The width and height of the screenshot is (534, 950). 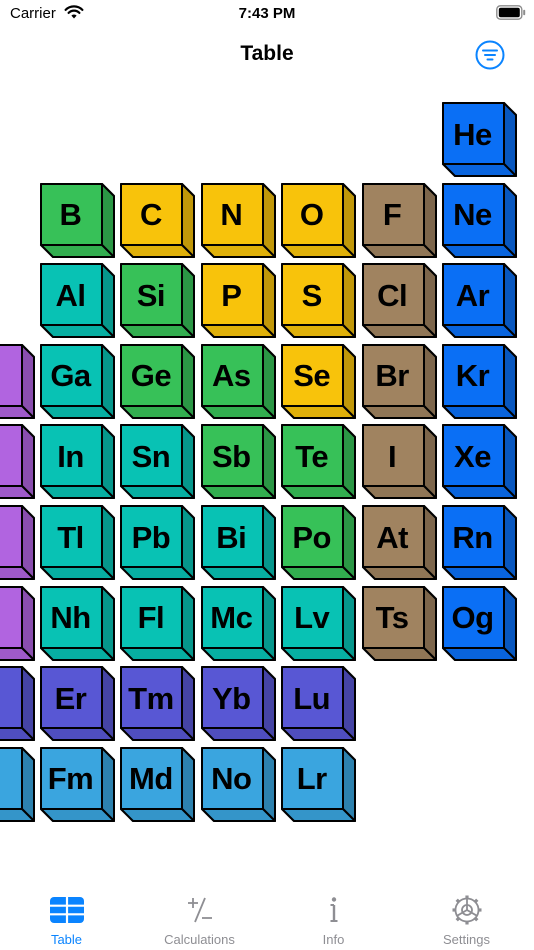 I want to click on element-tile: No, so click(x=238, y=784).